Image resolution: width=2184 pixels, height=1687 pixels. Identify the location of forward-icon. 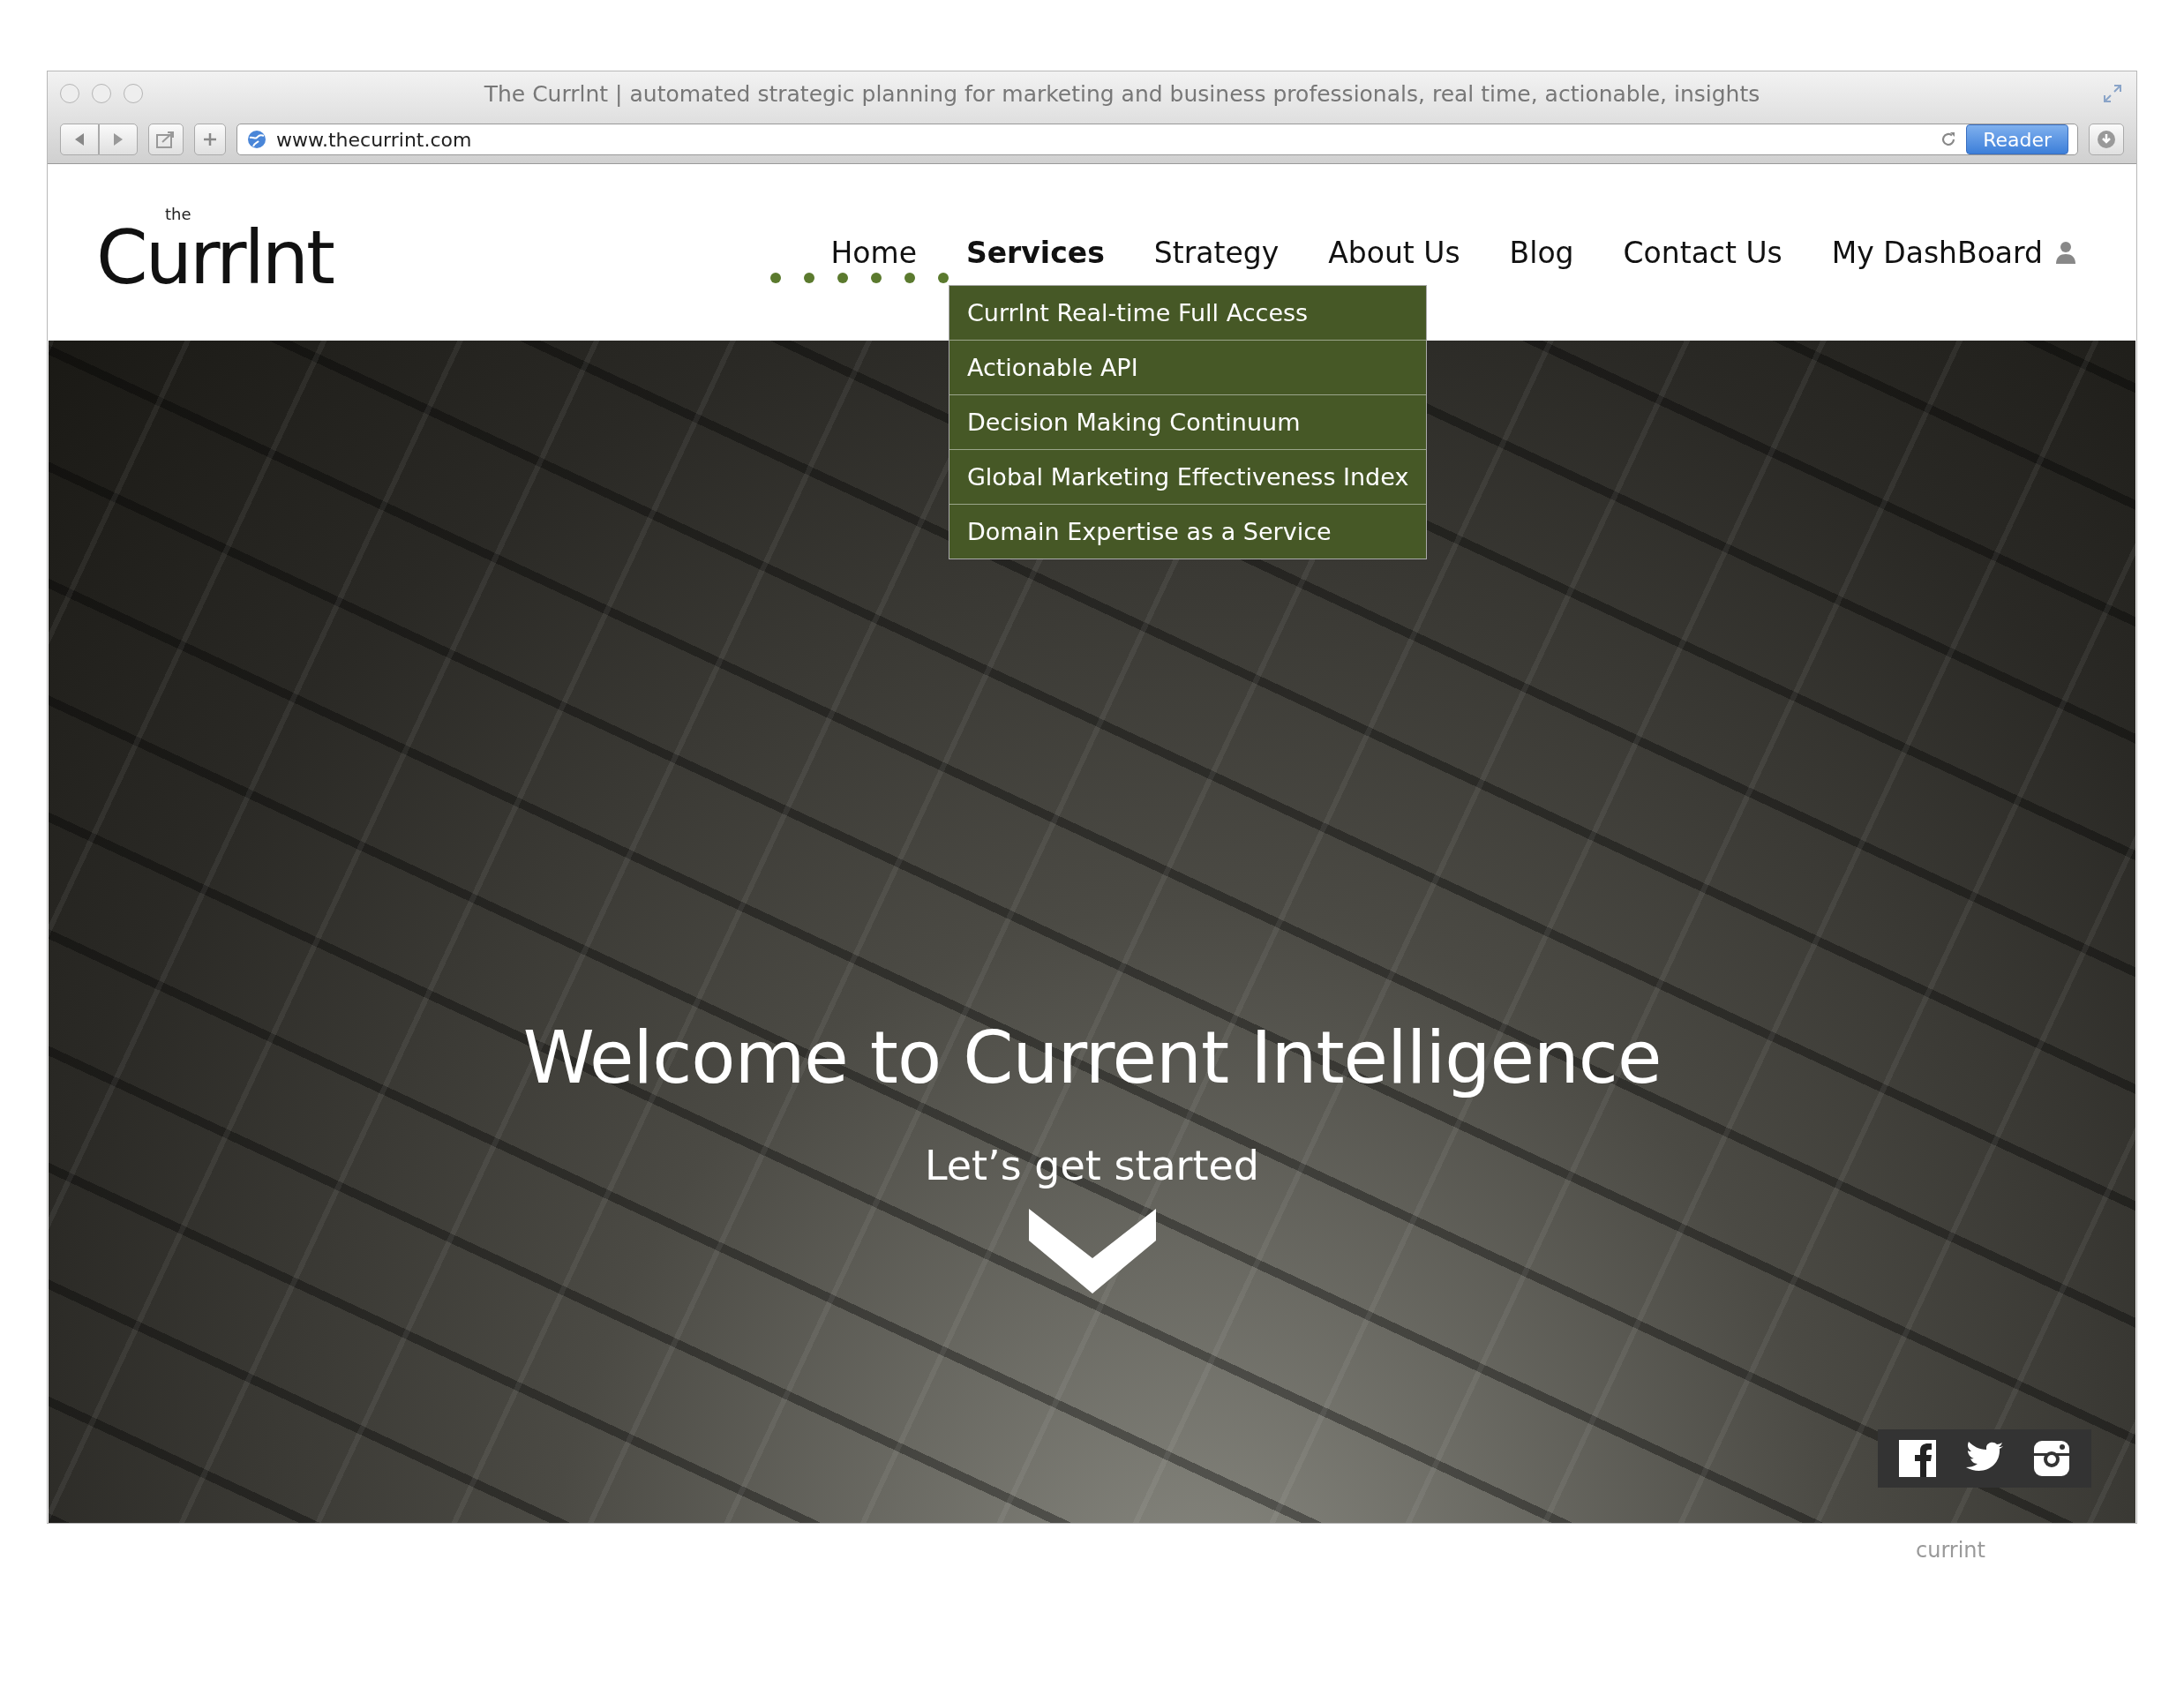
(118, 139).